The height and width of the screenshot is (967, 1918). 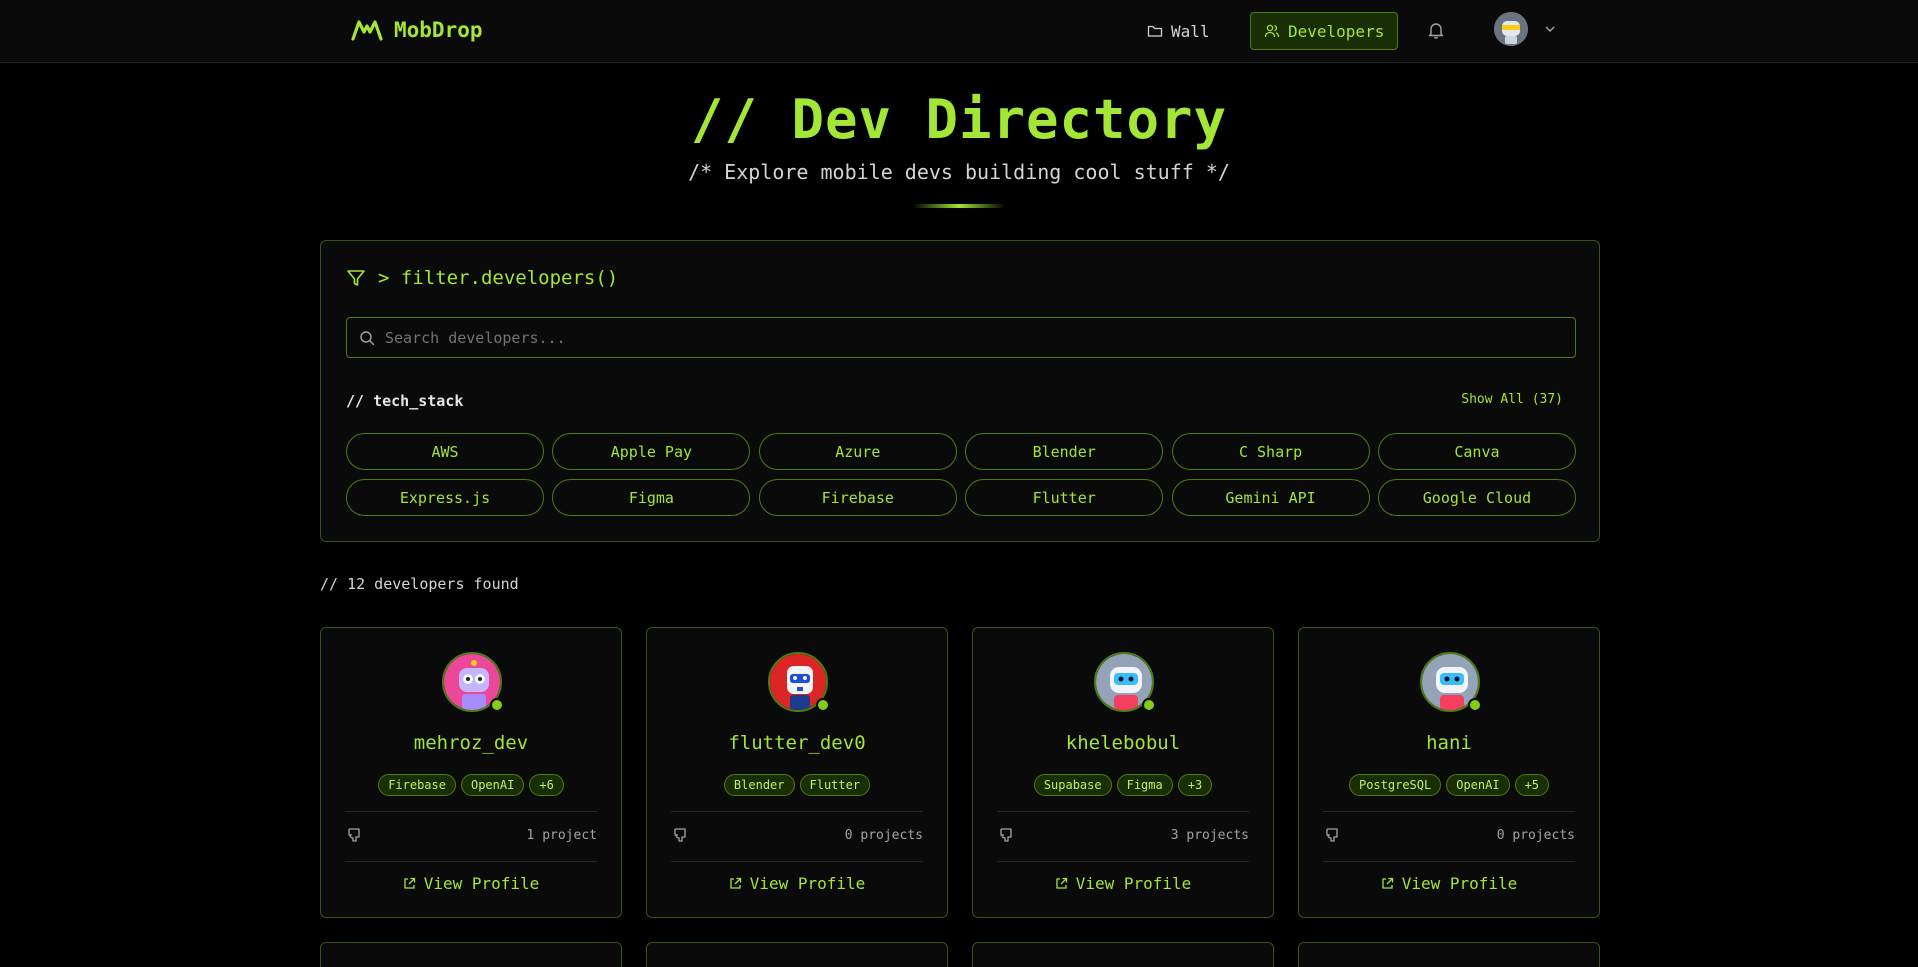 What do you see at coordinates (1144, 785) in the screenshot?
I see `tech-tag: Figma` at bounding box center [1144, 785].